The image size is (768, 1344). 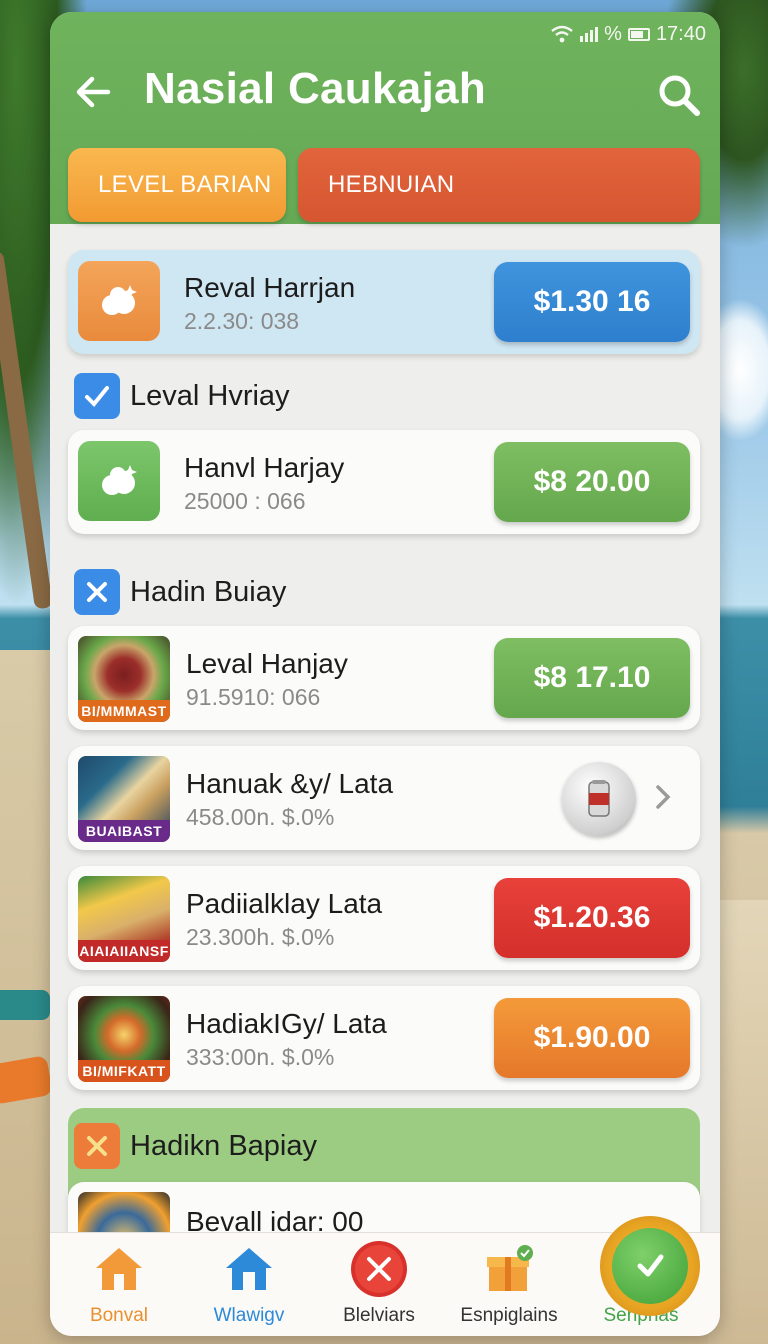 What do you see at coordinates (119, 1315) in the screenshot?
I see `nav-label: Bonval` at bounding box center [119, 1315].